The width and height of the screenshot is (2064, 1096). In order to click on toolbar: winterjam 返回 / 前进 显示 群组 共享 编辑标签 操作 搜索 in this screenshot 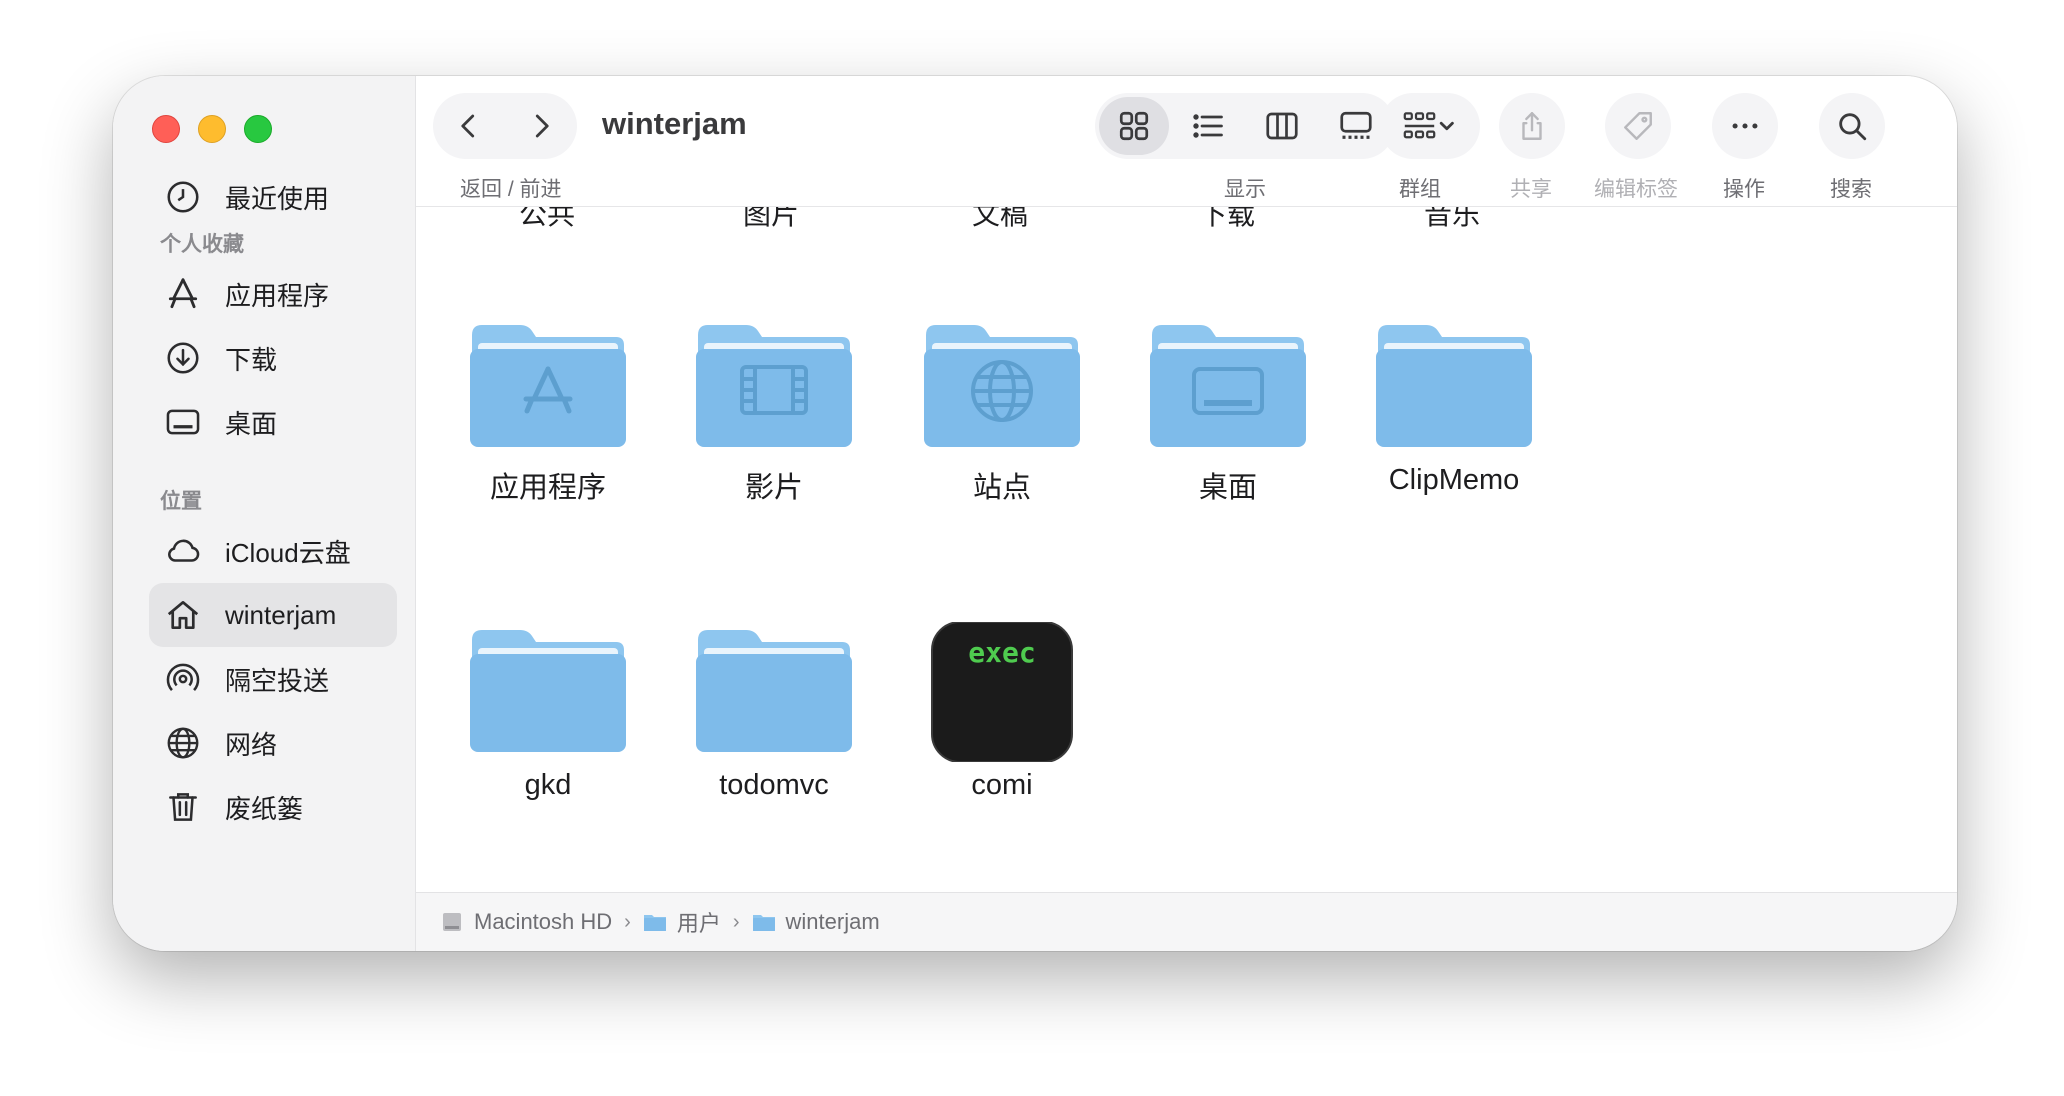, I will do `click(1186, 141)`.